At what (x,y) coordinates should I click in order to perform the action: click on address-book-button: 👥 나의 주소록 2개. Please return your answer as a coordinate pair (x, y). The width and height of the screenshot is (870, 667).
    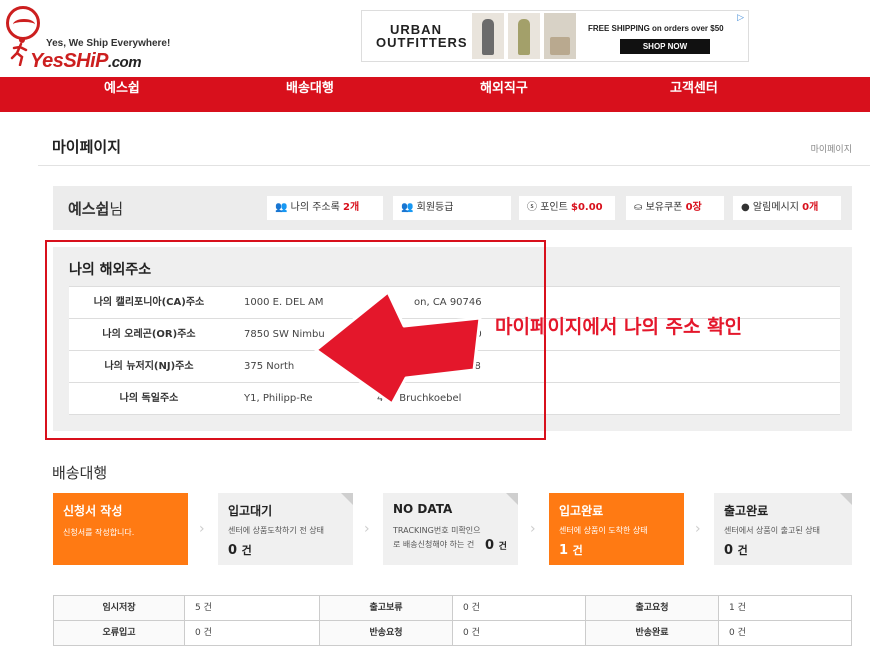
    Looking at the image, I should click on (325, 208).